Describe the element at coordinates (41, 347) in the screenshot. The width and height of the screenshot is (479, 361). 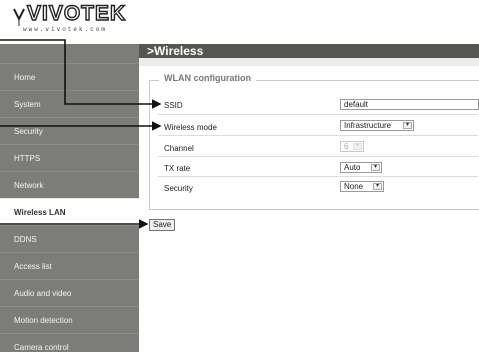
I see `sidebar-item-label: Camera control` at that location.